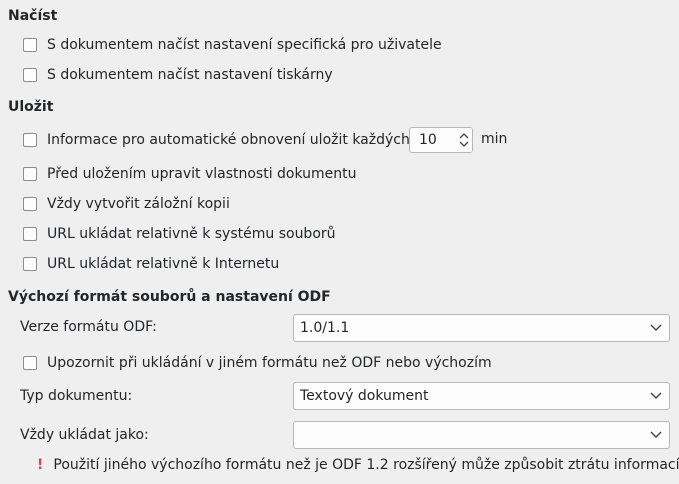  I want to click on warn-non-odf-checkbox, so click(30, 363).